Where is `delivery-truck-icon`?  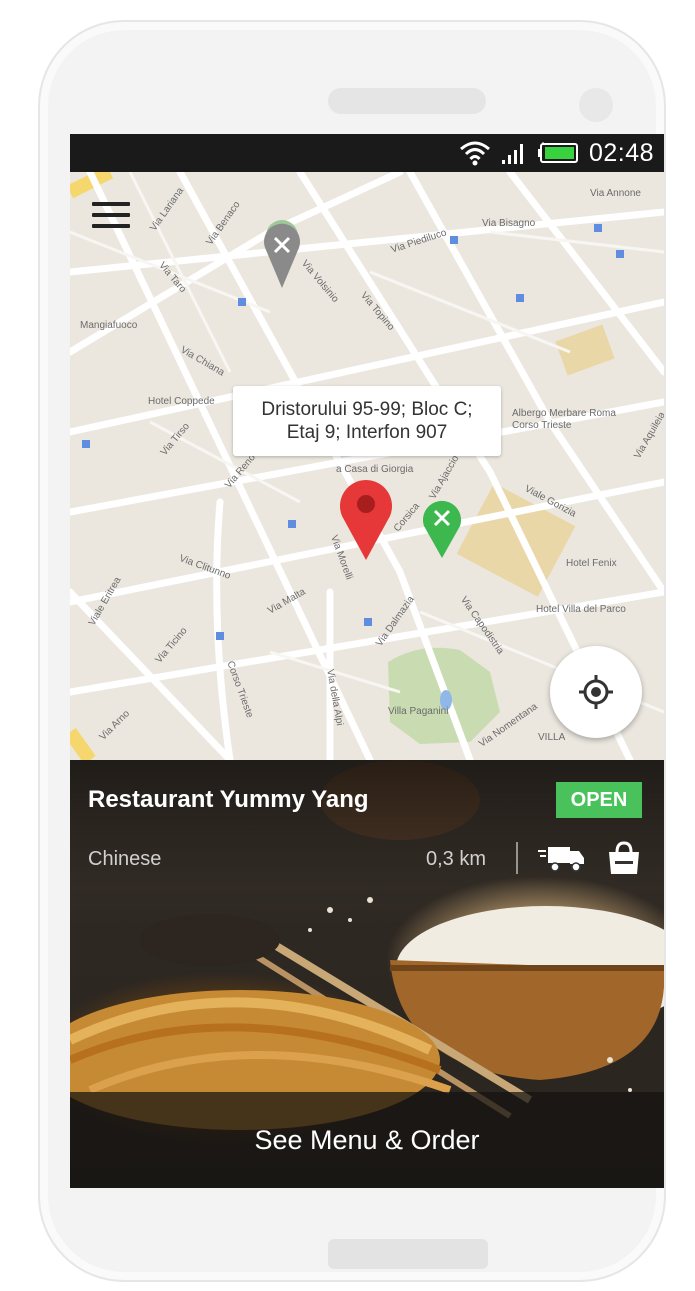 delivery-truck-icon is located at coordinates (561, 859).